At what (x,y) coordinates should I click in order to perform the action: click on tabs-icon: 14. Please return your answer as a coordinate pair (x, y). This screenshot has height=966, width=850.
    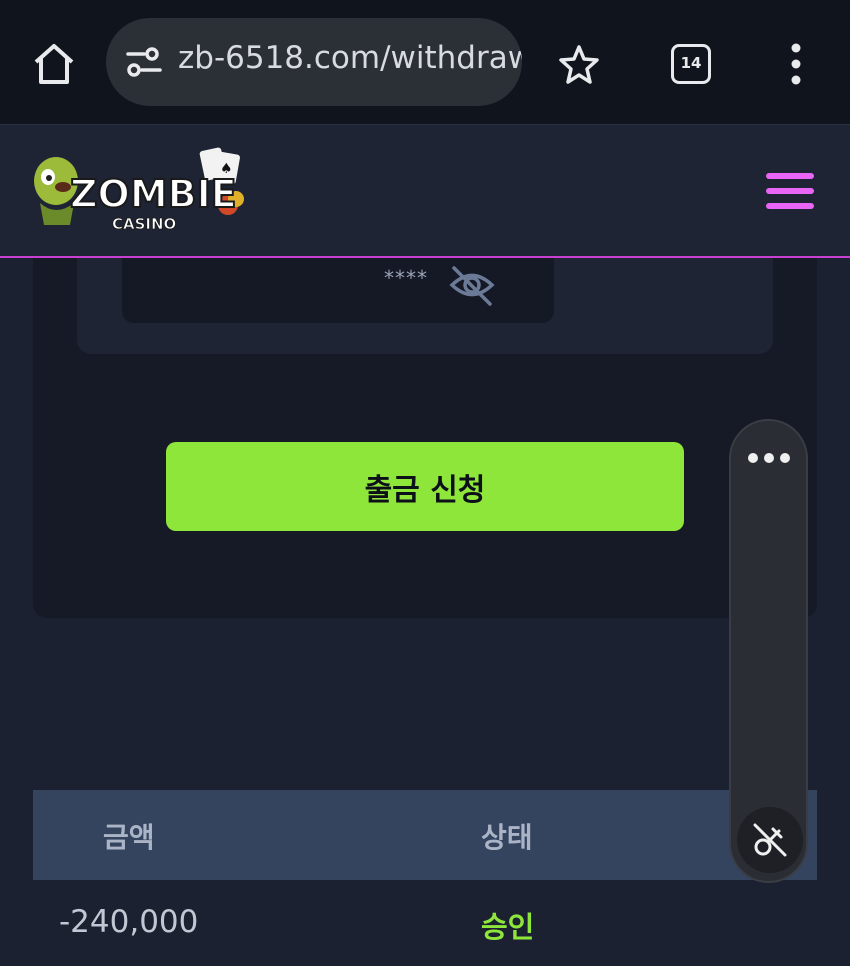
    Looking at the image, I should click on (691, 64).